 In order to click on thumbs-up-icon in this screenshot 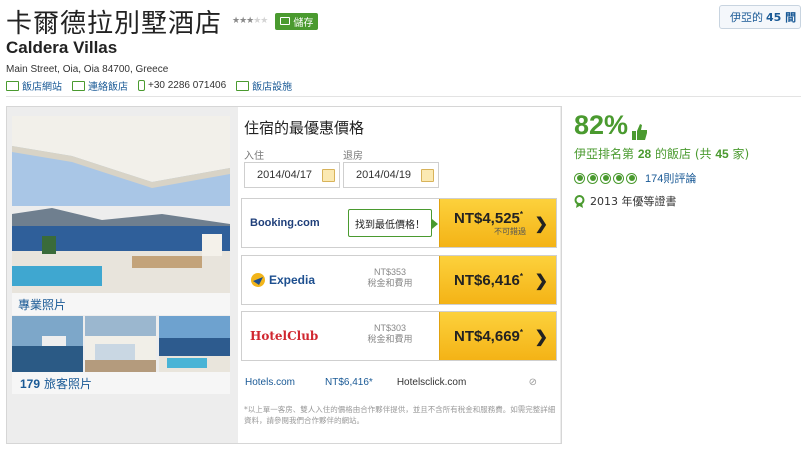, I will do `click(640, 128)`.